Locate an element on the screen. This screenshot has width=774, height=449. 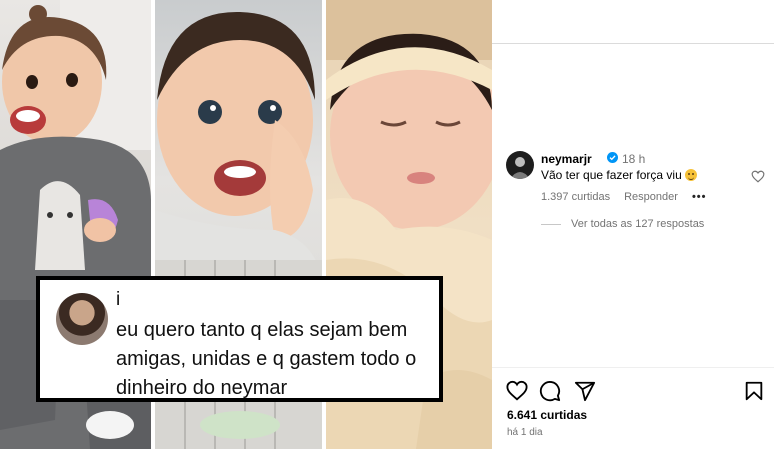
view-replies-button: Ver todas as 127 respostas is located at coordinates (622, 224).